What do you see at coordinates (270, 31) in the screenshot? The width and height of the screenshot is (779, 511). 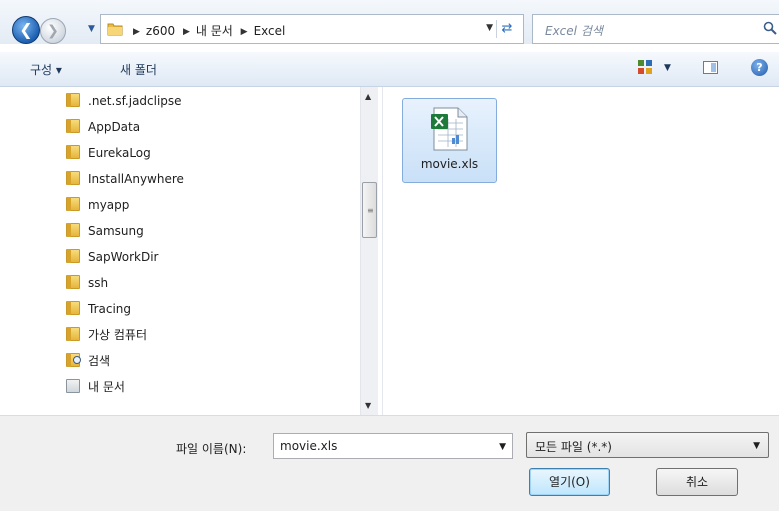 I see `breadcrumb-item: Excel` at bounding box center [270, 31].